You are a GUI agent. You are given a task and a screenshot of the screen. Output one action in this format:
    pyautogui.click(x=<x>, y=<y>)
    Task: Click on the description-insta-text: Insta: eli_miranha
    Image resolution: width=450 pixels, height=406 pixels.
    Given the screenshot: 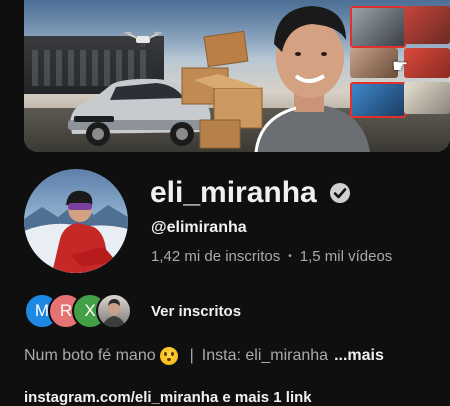 What is the action you would take?
    pyautogui.click(x=265, y=355)
    